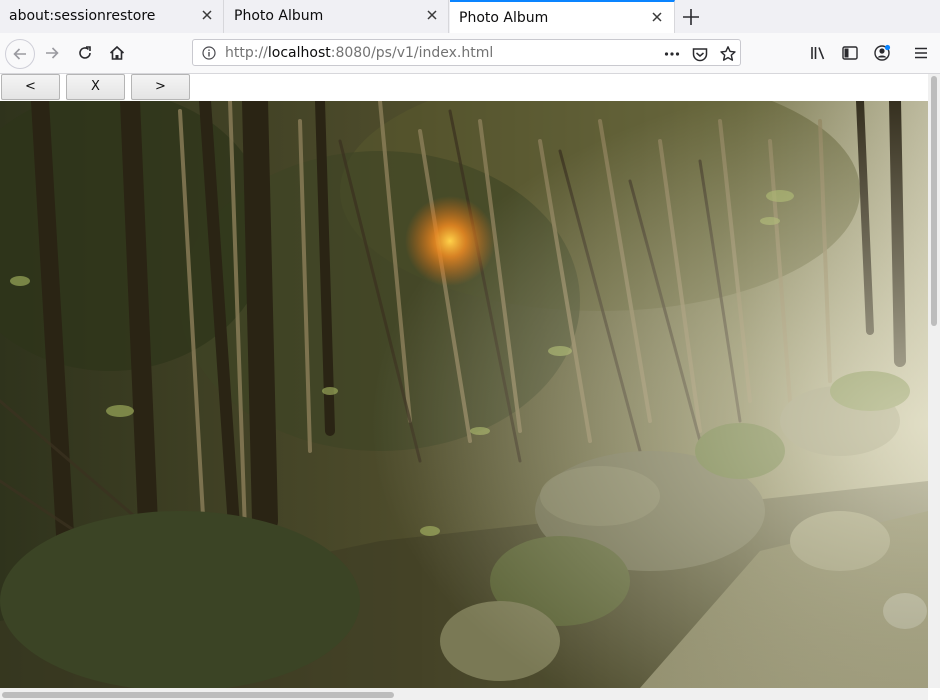  I want to click on previous-photo-button: <, so click(30, 87).